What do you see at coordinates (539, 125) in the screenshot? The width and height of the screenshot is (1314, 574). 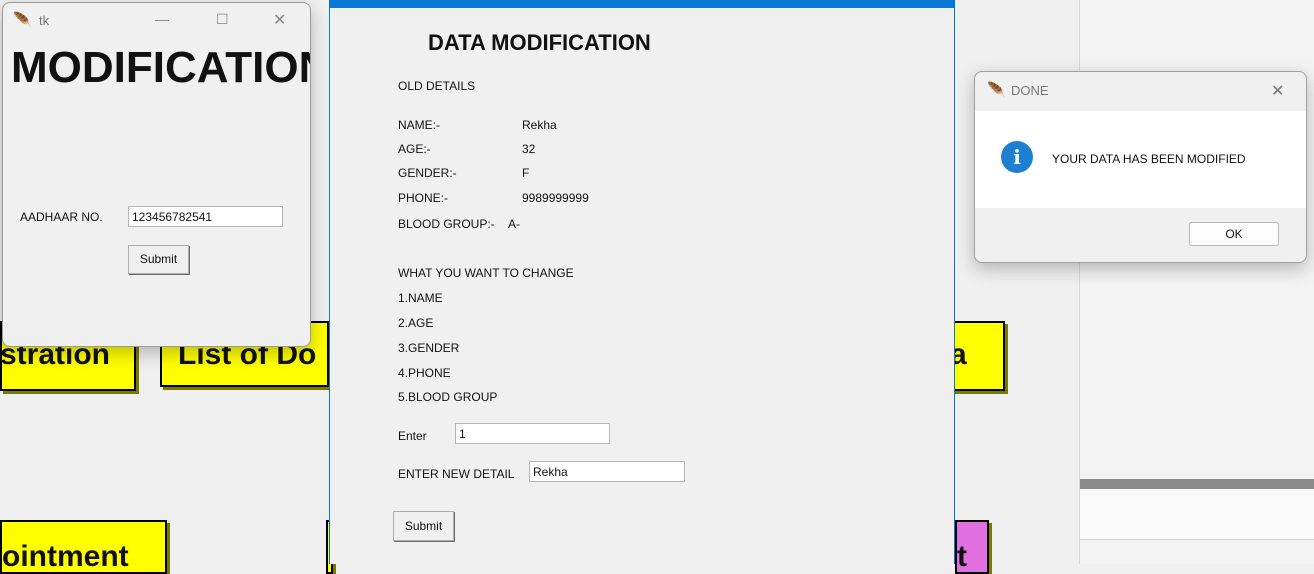 I see `name-value: Rekha` at bounding box center [539, 125].